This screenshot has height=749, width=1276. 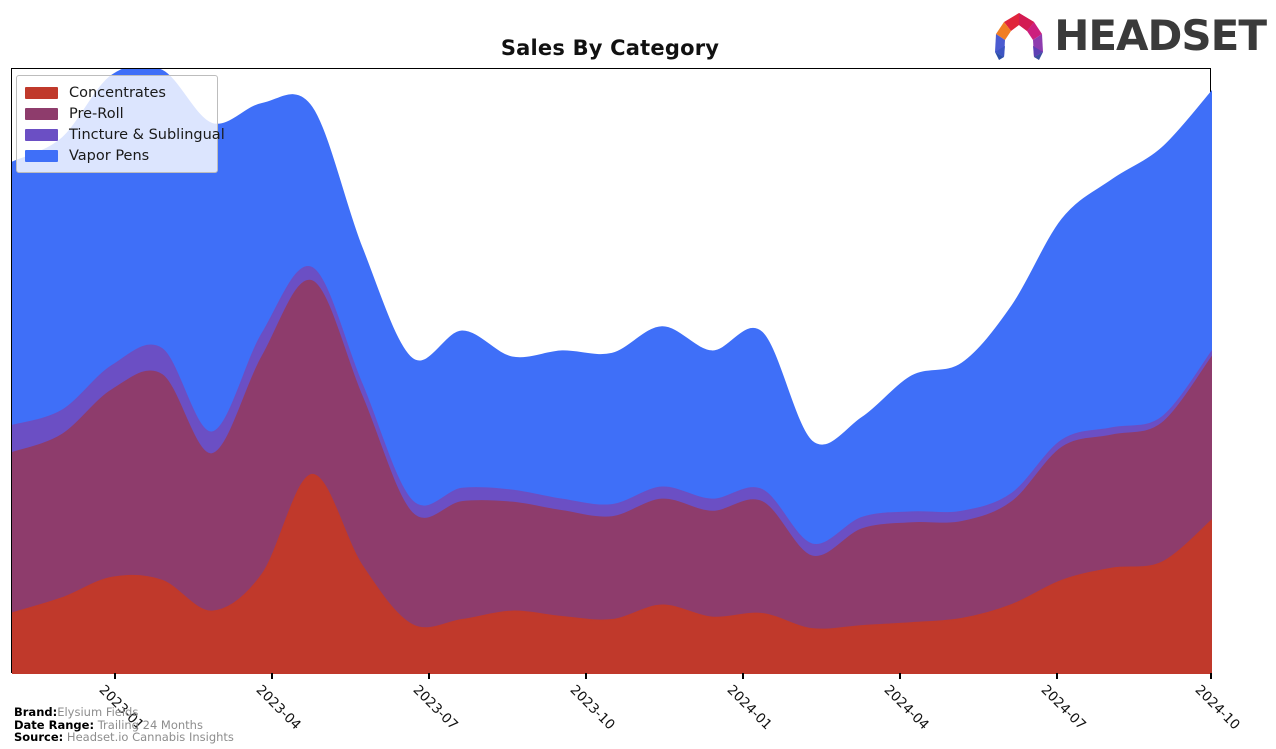 What do you see at coordinates (41, 92) in the screenshot?
I see `legend-swatch-concentrates` at bounding box center [41, 92].